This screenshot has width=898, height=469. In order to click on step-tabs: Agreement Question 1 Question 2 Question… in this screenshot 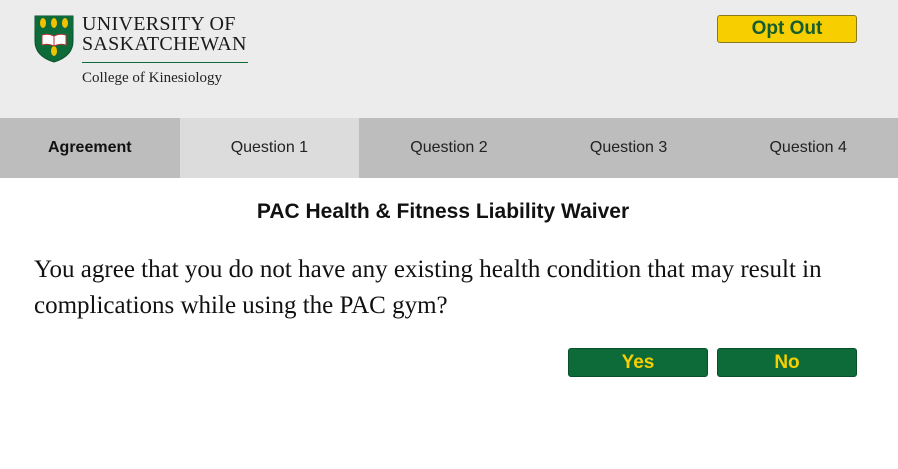, I will do `click(449, 148)`.